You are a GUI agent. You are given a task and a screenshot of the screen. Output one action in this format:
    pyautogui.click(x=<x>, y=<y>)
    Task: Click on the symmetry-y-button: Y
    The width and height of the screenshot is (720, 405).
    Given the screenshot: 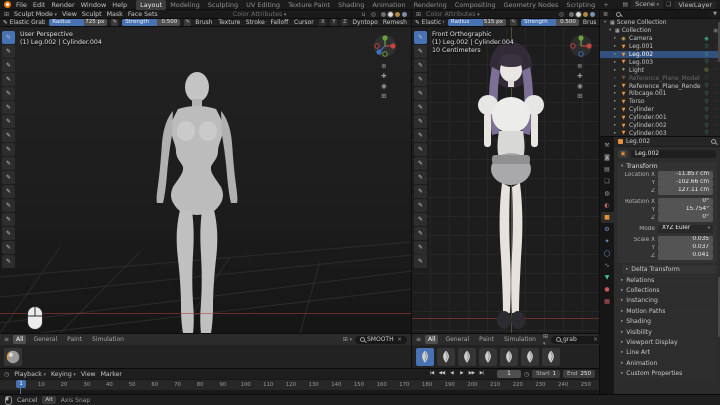 What is the action you would take?
    pyautogui.click(x=334, y=22)
    